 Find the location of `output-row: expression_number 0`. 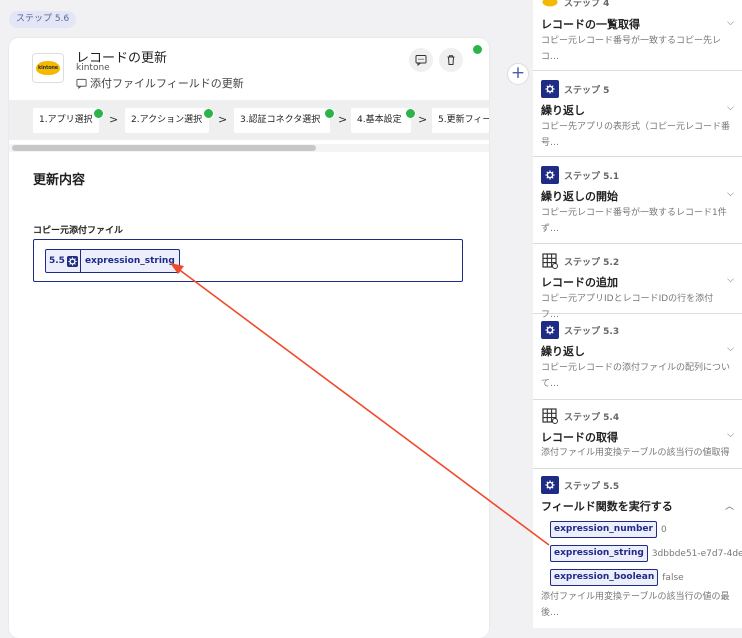

output-row: expression_number 0 is located at coordinates (608, 529).